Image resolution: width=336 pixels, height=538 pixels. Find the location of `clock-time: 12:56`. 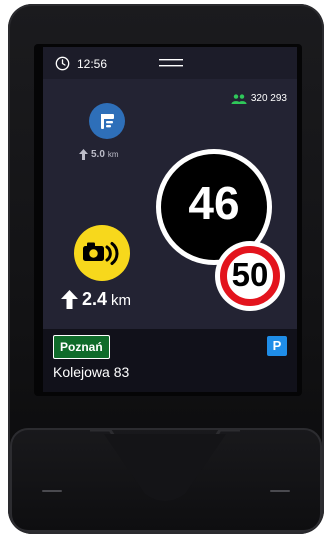

clock-time: 12:56 is located at coordinates (92, 64).